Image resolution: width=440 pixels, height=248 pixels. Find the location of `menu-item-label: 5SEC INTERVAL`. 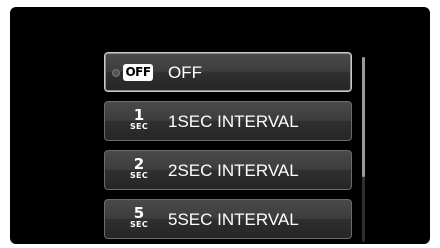

menu-item-label: 5SEC INTERVAL is located at coordinates (233, 219).